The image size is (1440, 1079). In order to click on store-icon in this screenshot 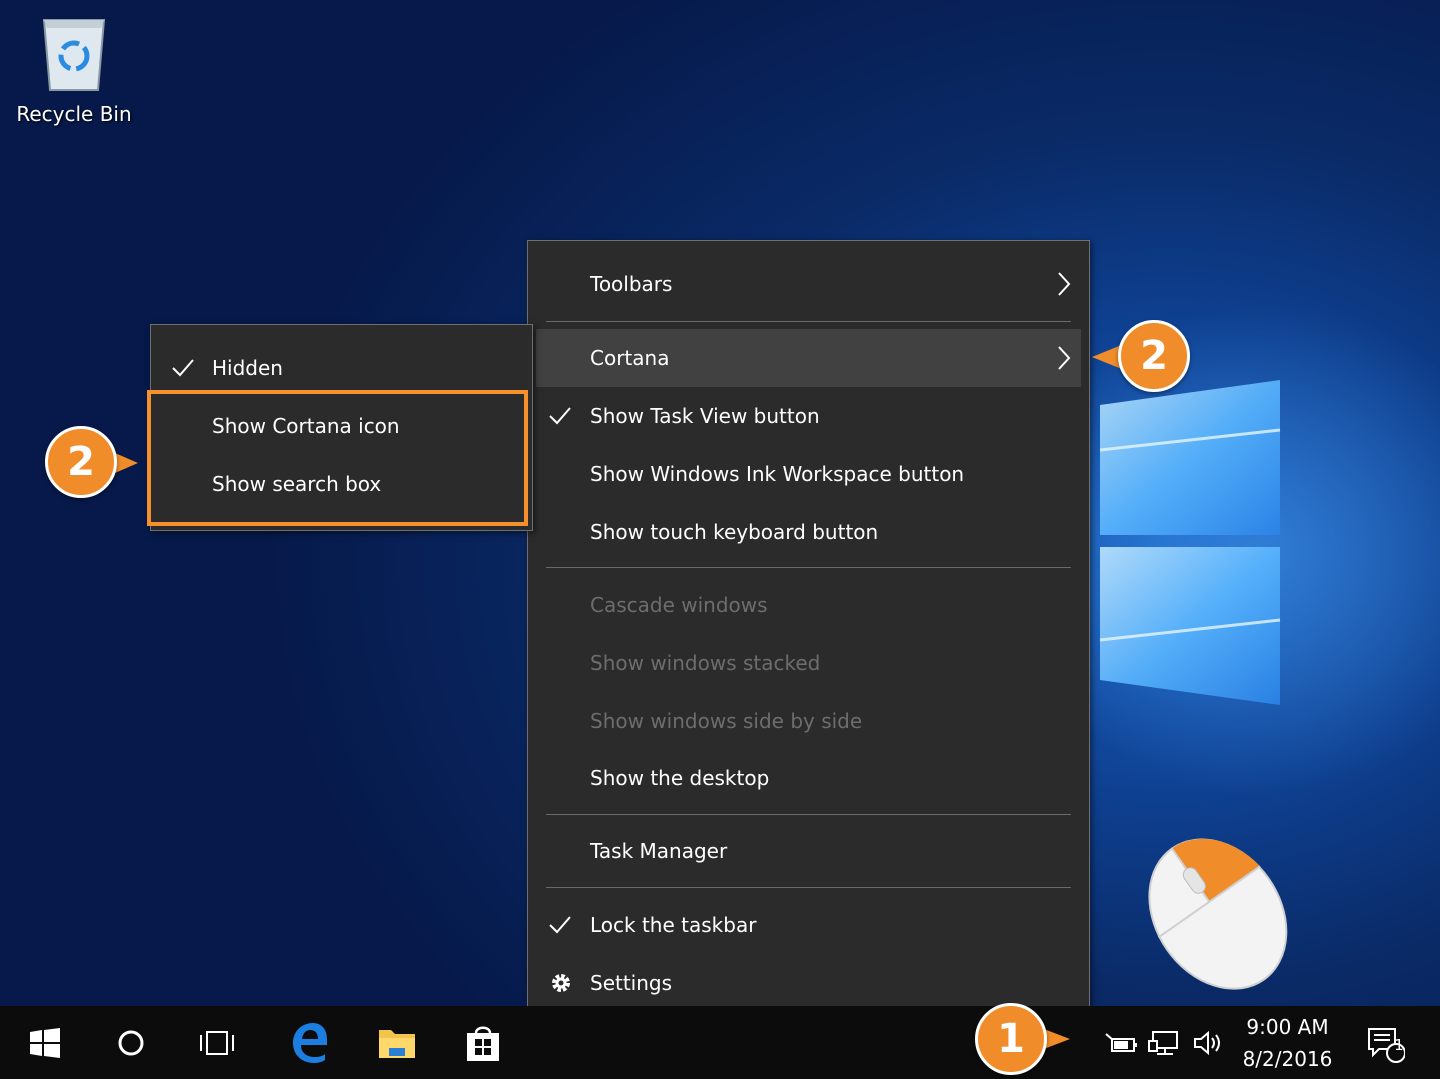, I will do `click(483, 1043)`.